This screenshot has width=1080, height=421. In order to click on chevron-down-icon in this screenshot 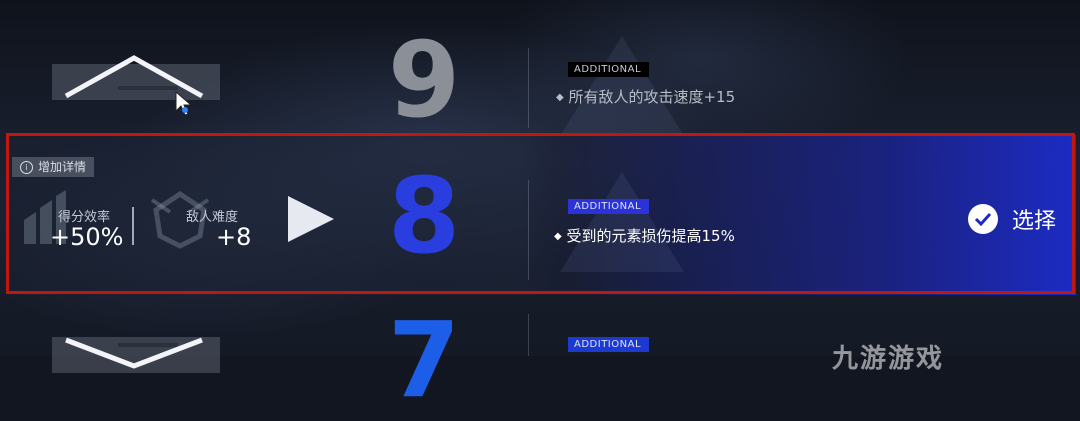, I will do `click(142, 356)`.